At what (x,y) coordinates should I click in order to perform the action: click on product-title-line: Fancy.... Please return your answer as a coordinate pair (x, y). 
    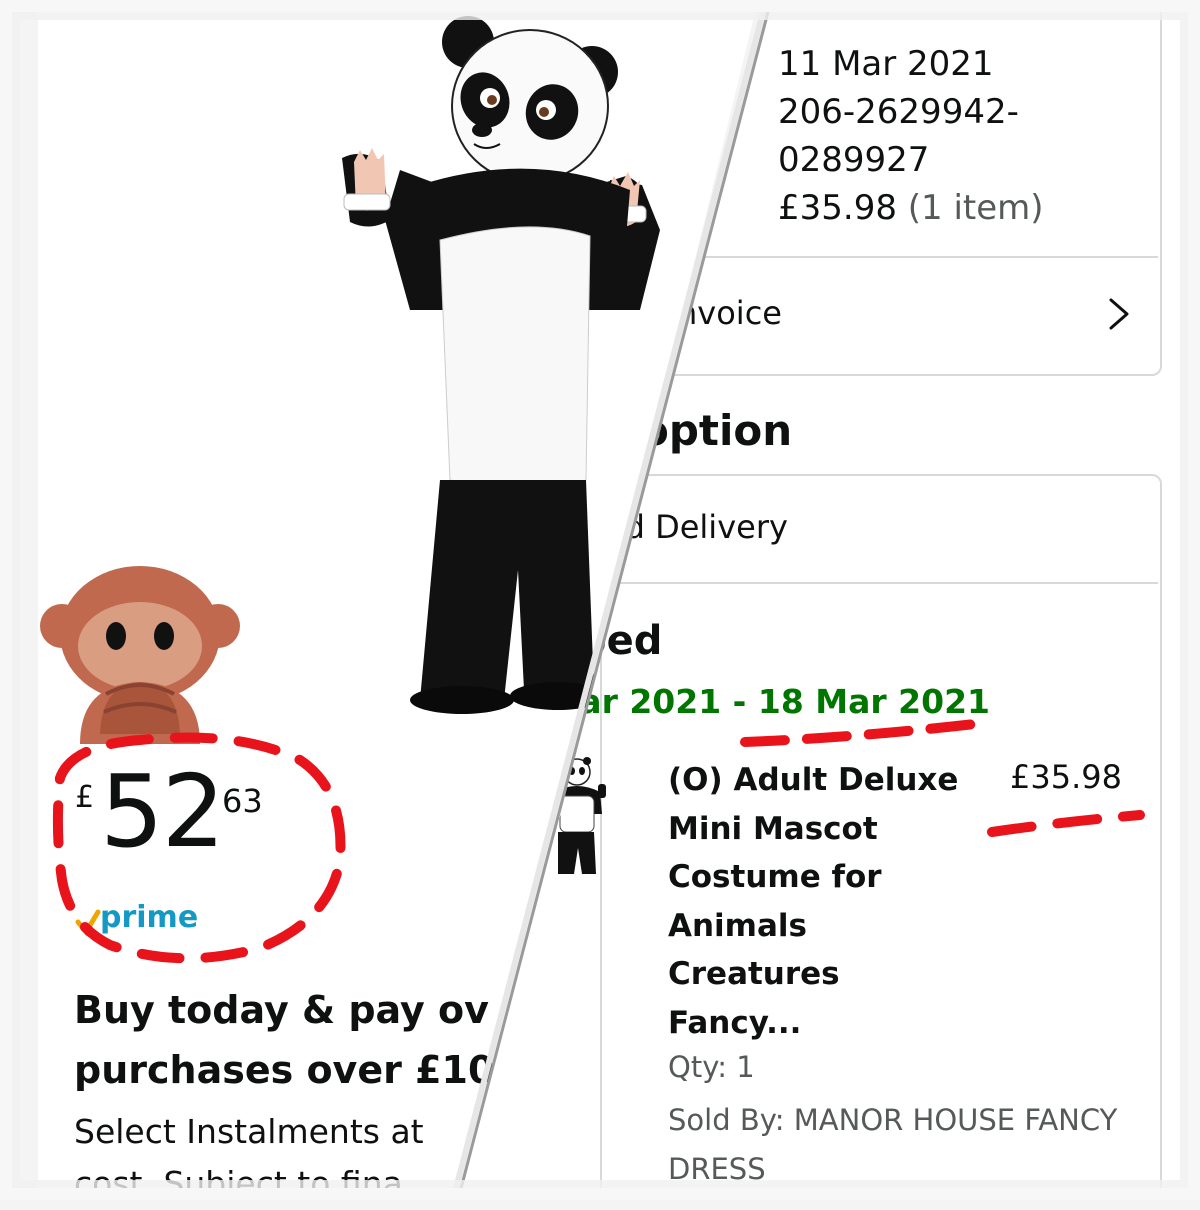
    Looking at the image, I should click on (735, 1022).